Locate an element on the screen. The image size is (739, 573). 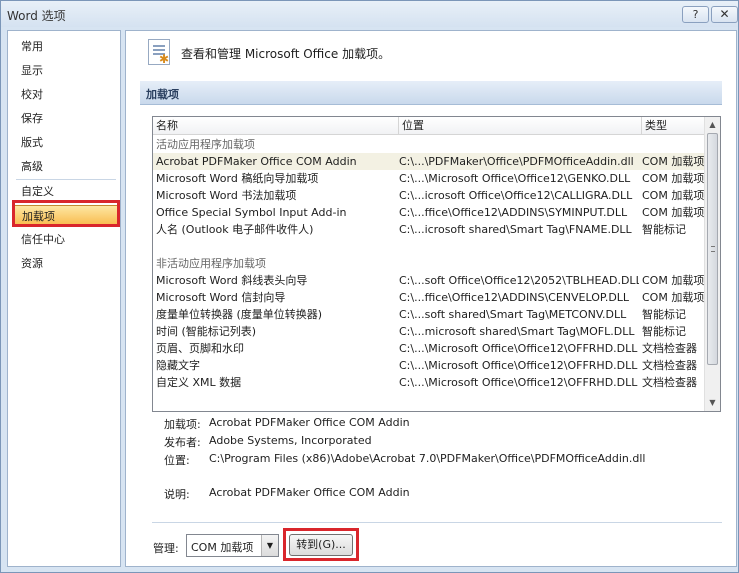
vertical-scrollbar: ▲ ▼ is located at coordinates (712, 264).